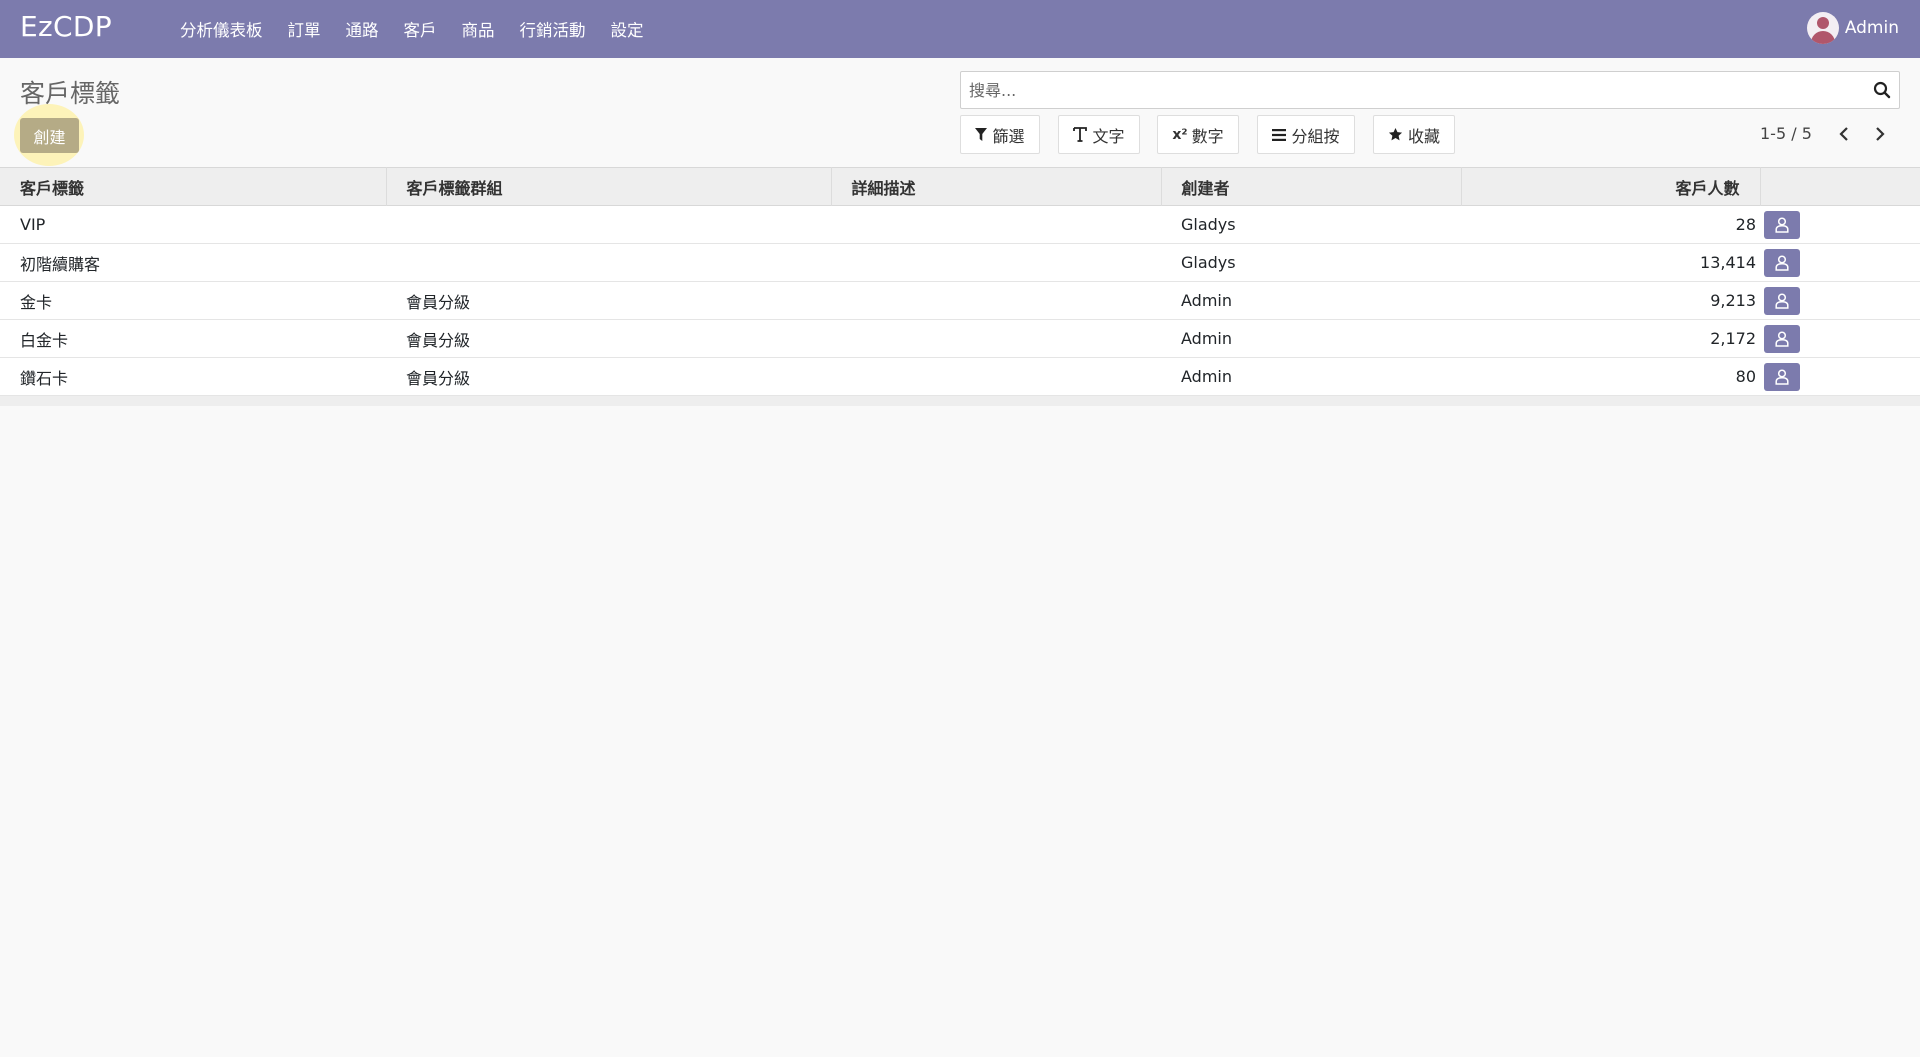  I want to click on menu-item-campaigns: 行銷活動, so click(553, 29).